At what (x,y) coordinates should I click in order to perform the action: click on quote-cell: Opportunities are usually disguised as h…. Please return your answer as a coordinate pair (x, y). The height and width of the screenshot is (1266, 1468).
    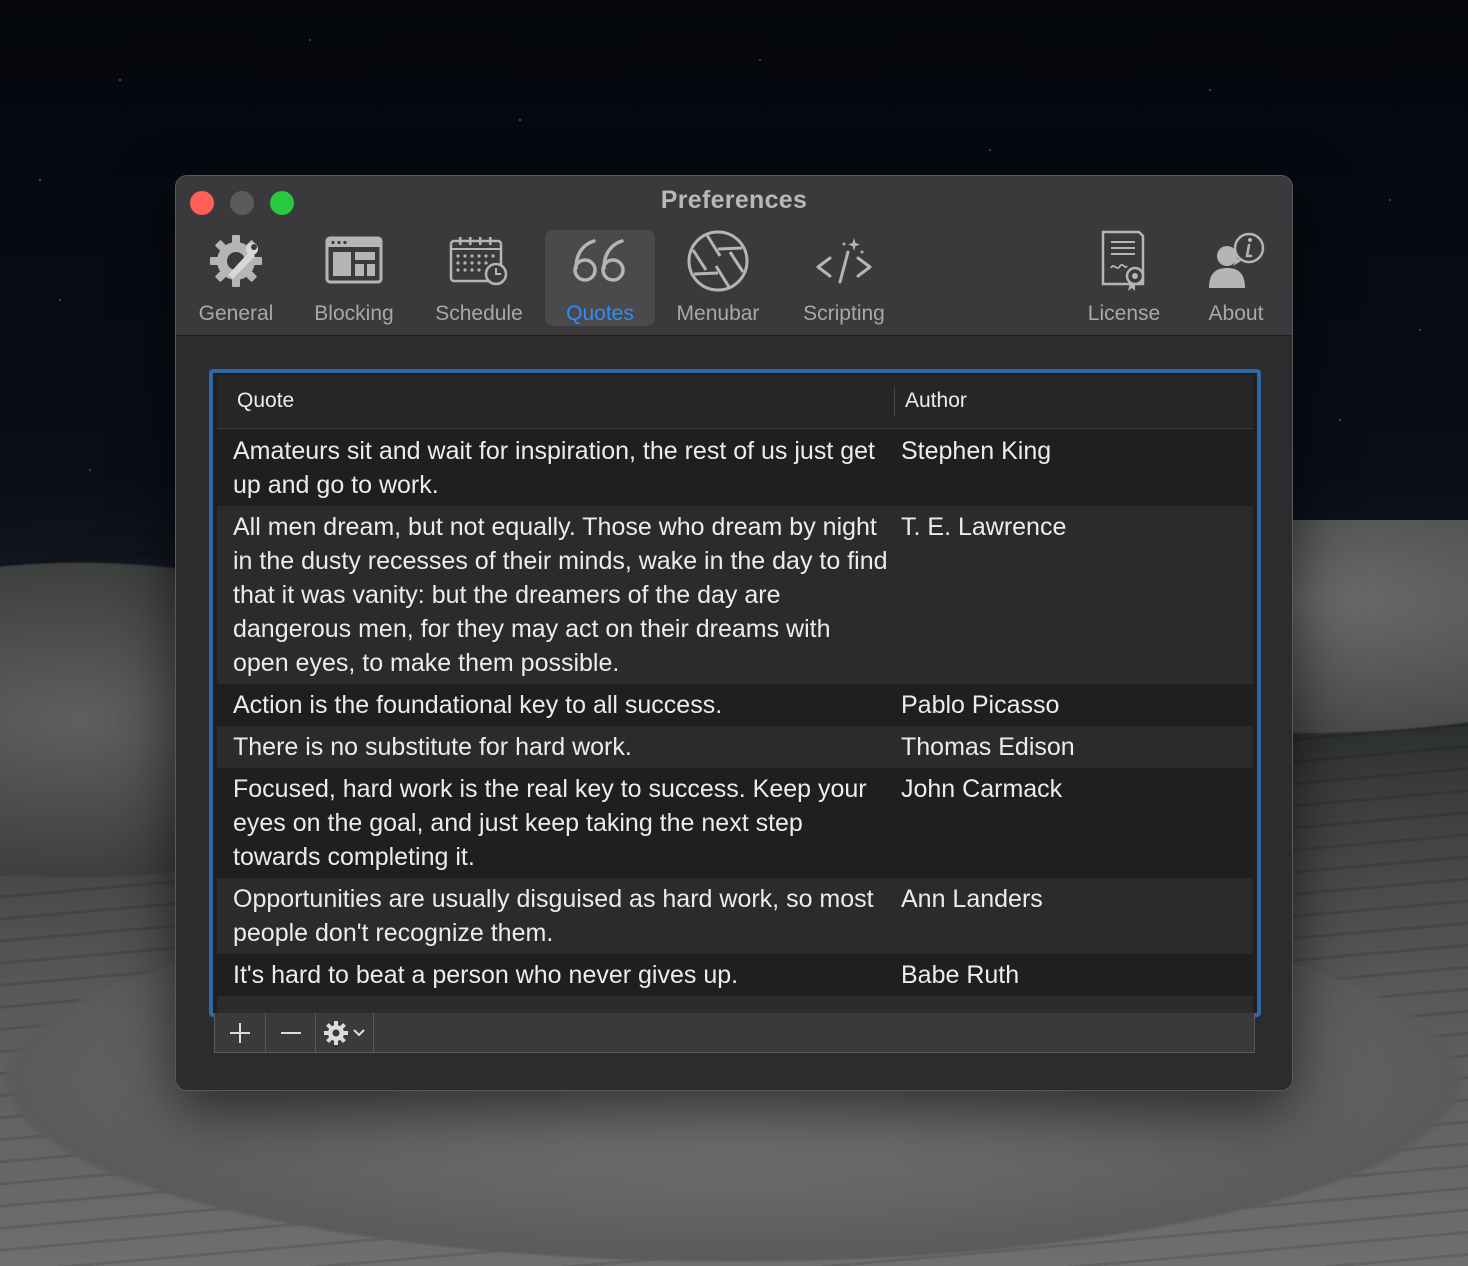
    Looking at the image, I should click on (553, 916).